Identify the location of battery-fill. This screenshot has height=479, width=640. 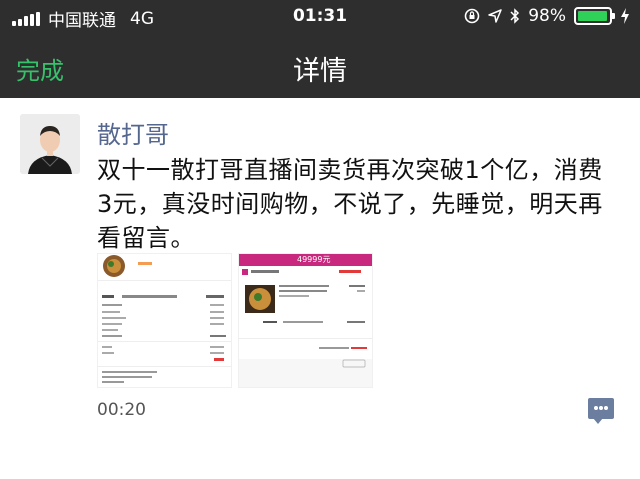
(593, 16).